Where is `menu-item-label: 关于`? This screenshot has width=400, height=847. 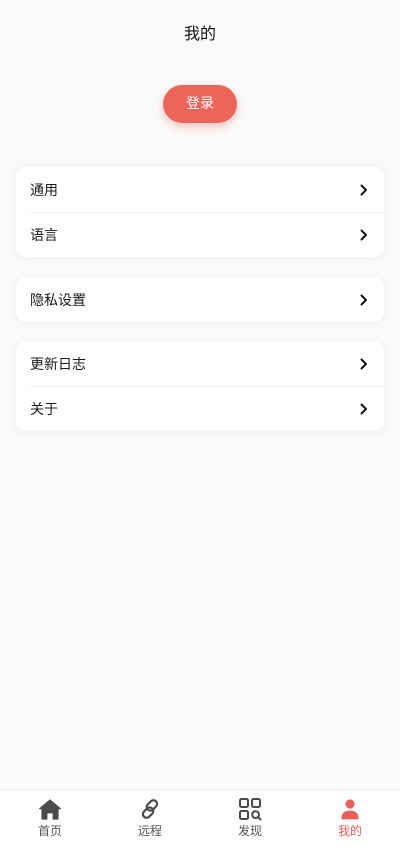
menu-item-label: 关于 is located at coordinates (44, 409).